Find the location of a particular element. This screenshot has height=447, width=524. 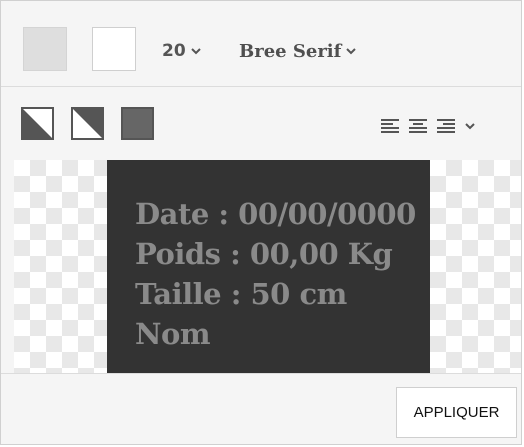

label-line-date: Date : 00/00/0000 is located at coordinates (275, 214).